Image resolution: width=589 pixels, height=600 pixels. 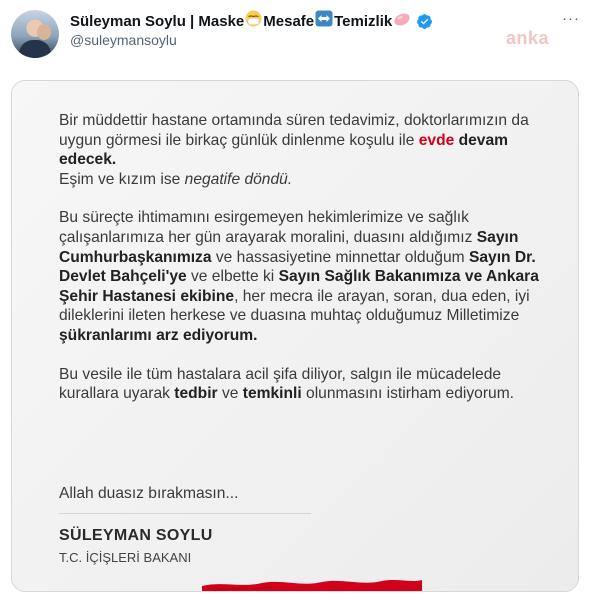 What do you see at coordinates (123, 40) in the screenshot?
I see `user-handle: @suleymansoylu` at bounding box center [123, 40].